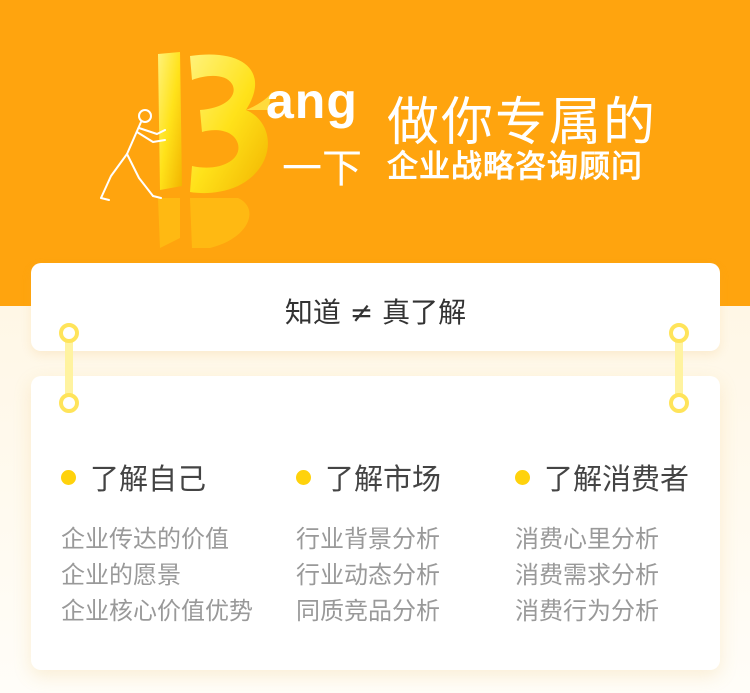 The width and height of the screenshot is (750, 693). Describe the element at coordinates (368, 539) in the screenshot. I see `list-item: 行业背景分析` at that location.